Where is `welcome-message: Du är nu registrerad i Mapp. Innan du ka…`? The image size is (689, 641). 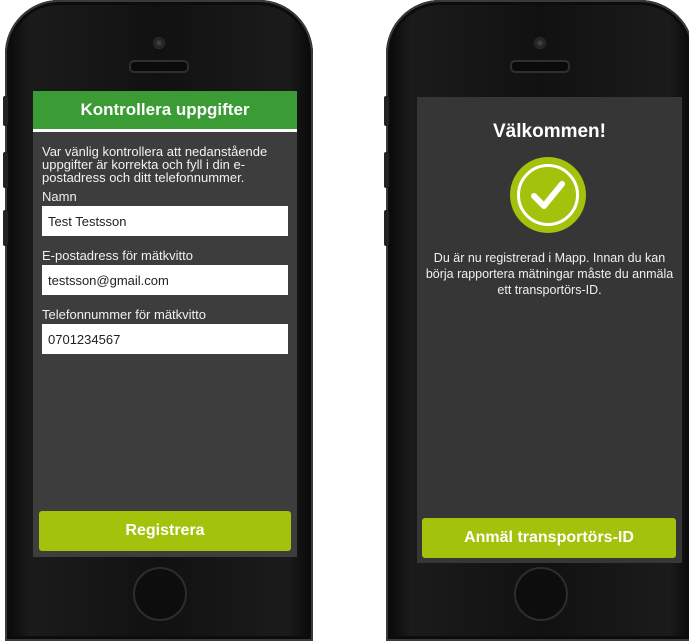 welcome-message: Du är nu registrerad i Mapp. Innan du ka… is located at coordinates (549, 274).